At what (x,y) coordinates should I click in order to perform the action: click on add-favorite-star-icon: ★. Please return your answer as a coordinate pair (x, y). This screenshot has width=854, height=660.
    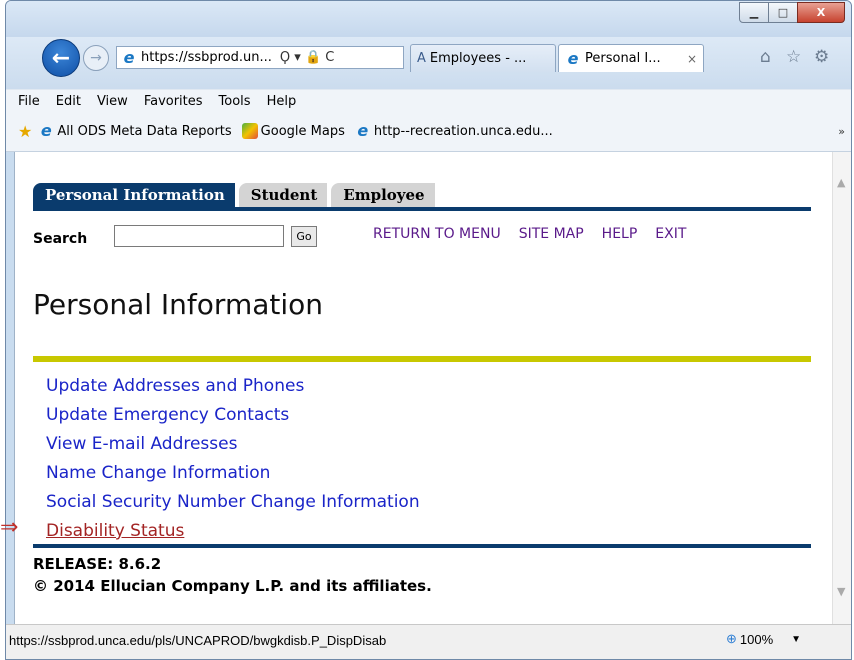
    Looking at the image, I should click on (25, 131).